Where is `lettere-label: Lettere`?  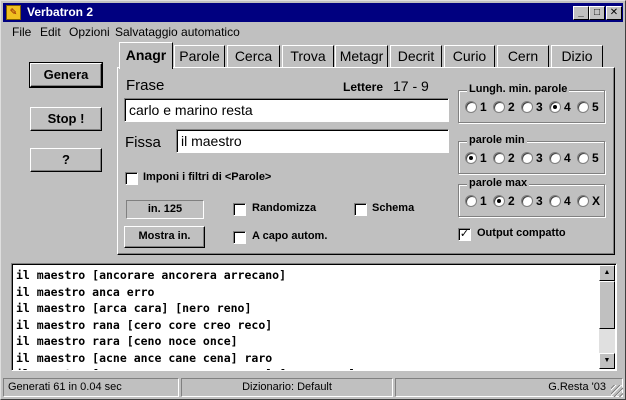
lettere-label: Lettere is located at coordinates (363, 87).